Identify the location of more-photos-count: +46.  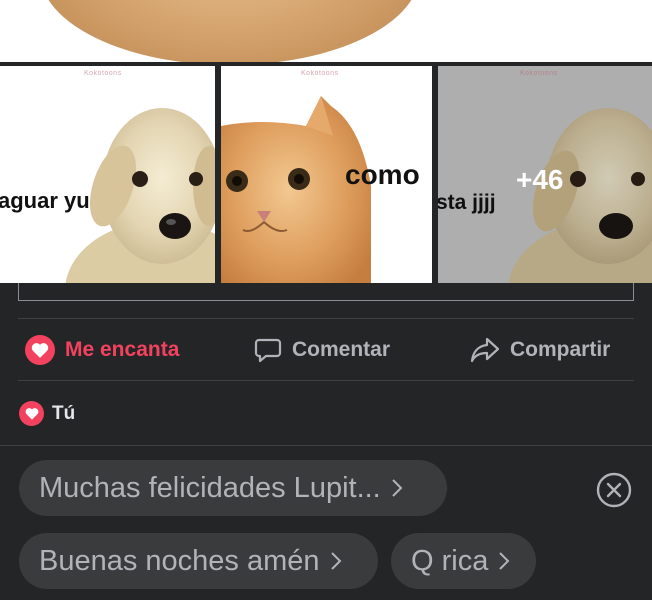
(540, 179).